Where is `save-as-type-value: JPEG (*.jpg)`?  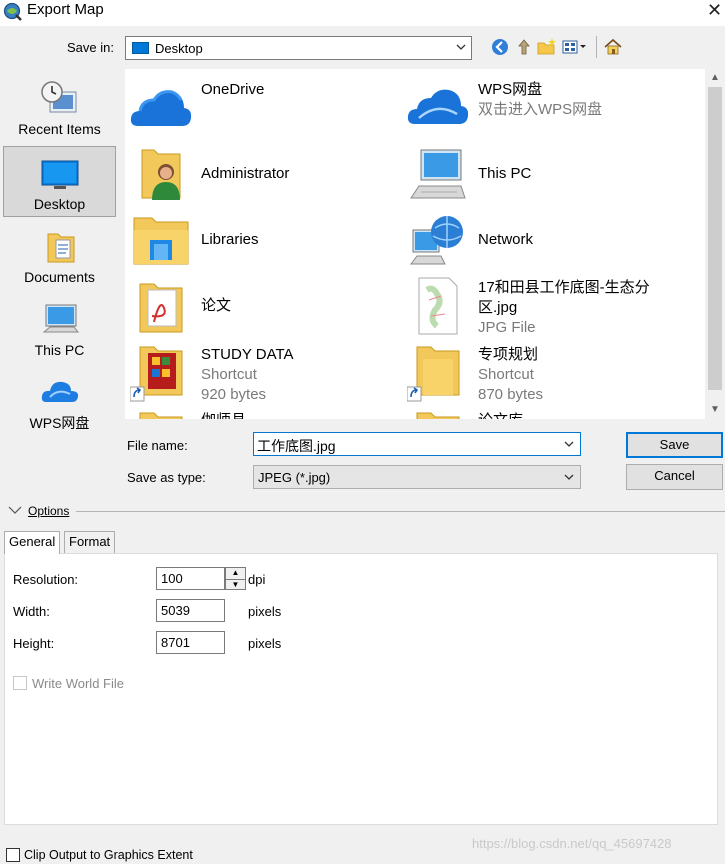 save-as-type-value: JPEG (*.jpg) is located at coordinates (294, 477).